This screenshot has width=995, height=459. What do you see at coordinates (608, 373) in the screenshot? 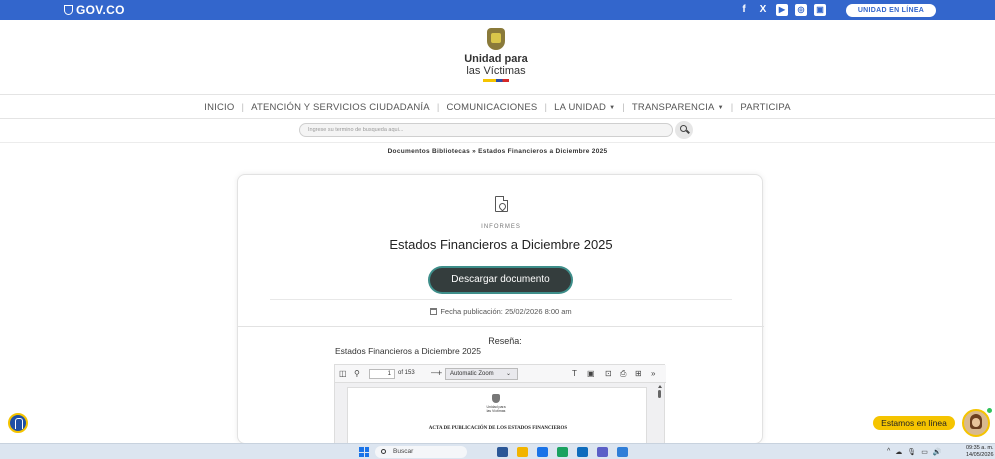
I see `image-tool-icon: ⊡` at bounding box center [608, 373].